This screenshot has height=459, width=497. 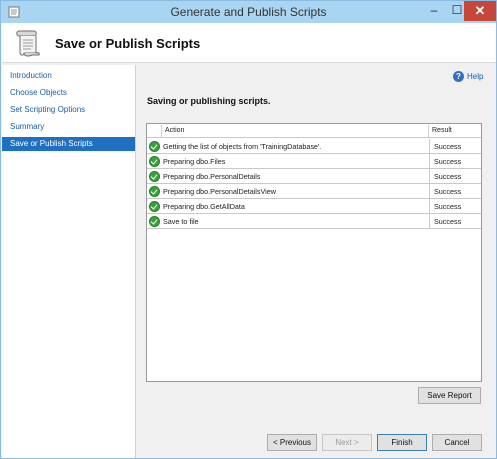 I want to click on table-row: Preparing dbo.GetAllData Success, so click(x=314, y=206).